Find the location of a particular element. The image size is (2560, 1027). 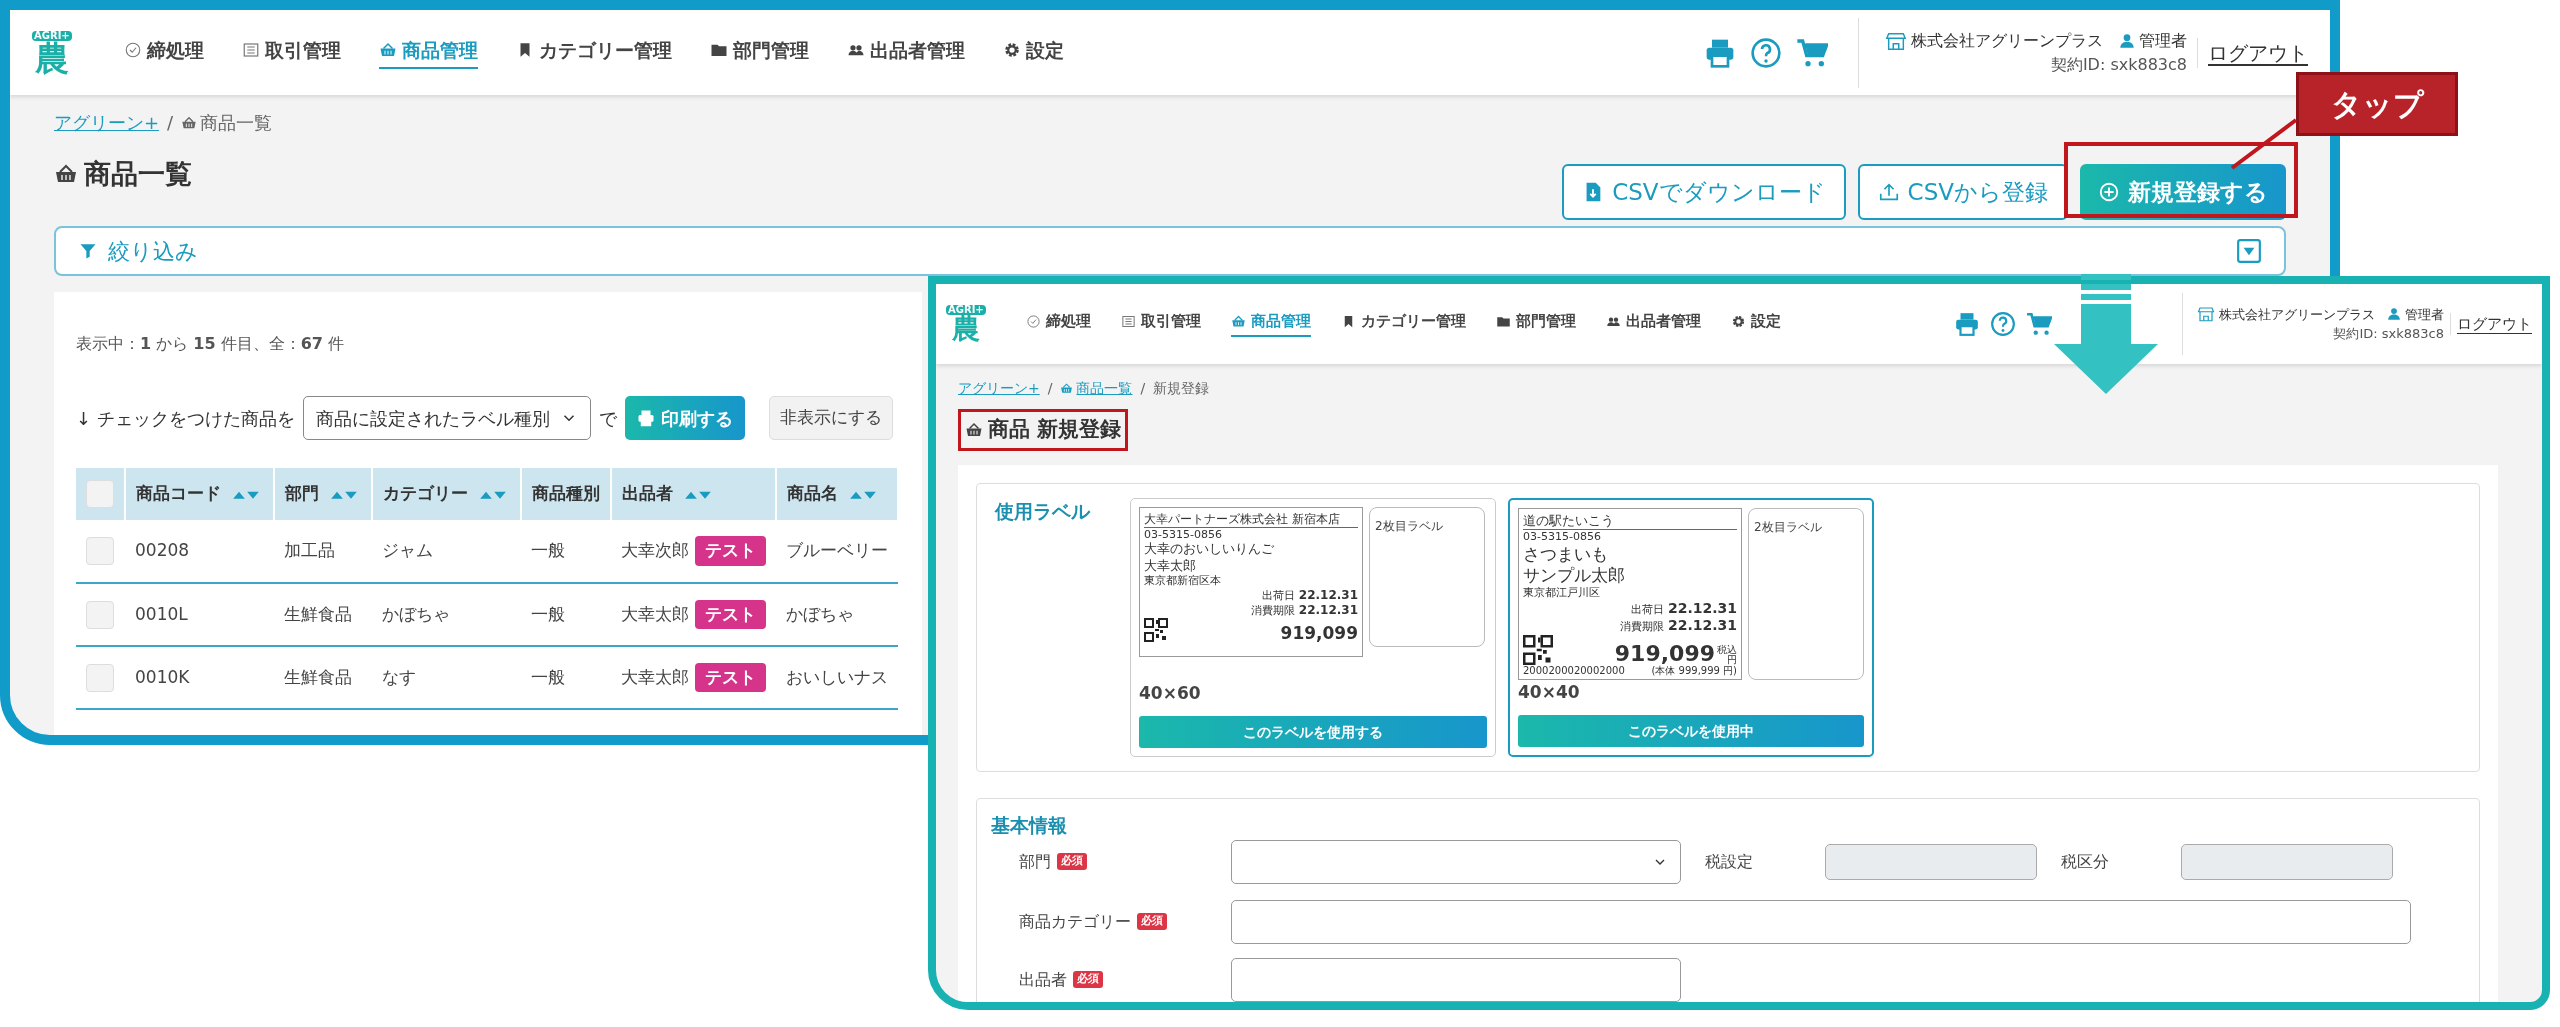

preview-text: サンプル太郎 is located at coordinates (1574, 575).